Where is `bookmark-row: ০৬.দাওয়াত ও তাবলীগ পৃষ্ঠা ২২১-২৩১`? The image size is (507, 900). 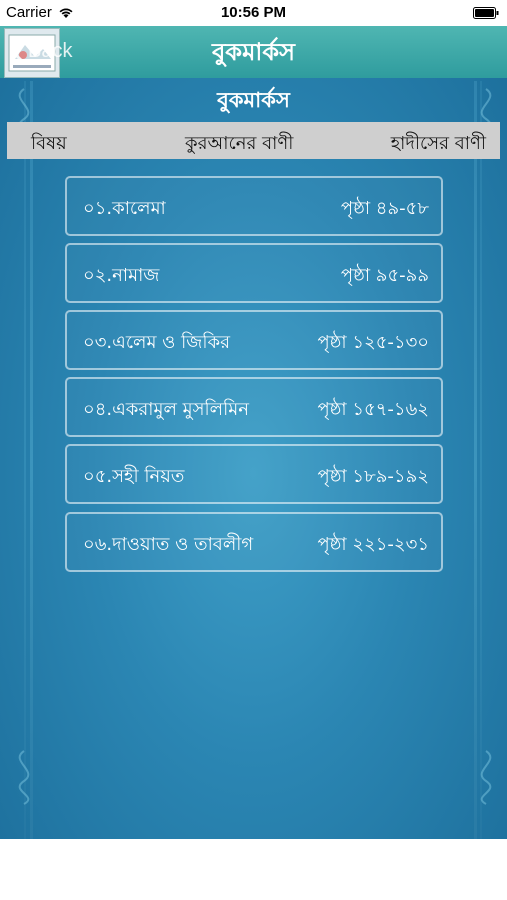
bookmark-row: ০৬.দাওয়াত ও তাবলীগ পৃষ্ঠা ২২১-২৩১ is located at coordinates (254, 542).